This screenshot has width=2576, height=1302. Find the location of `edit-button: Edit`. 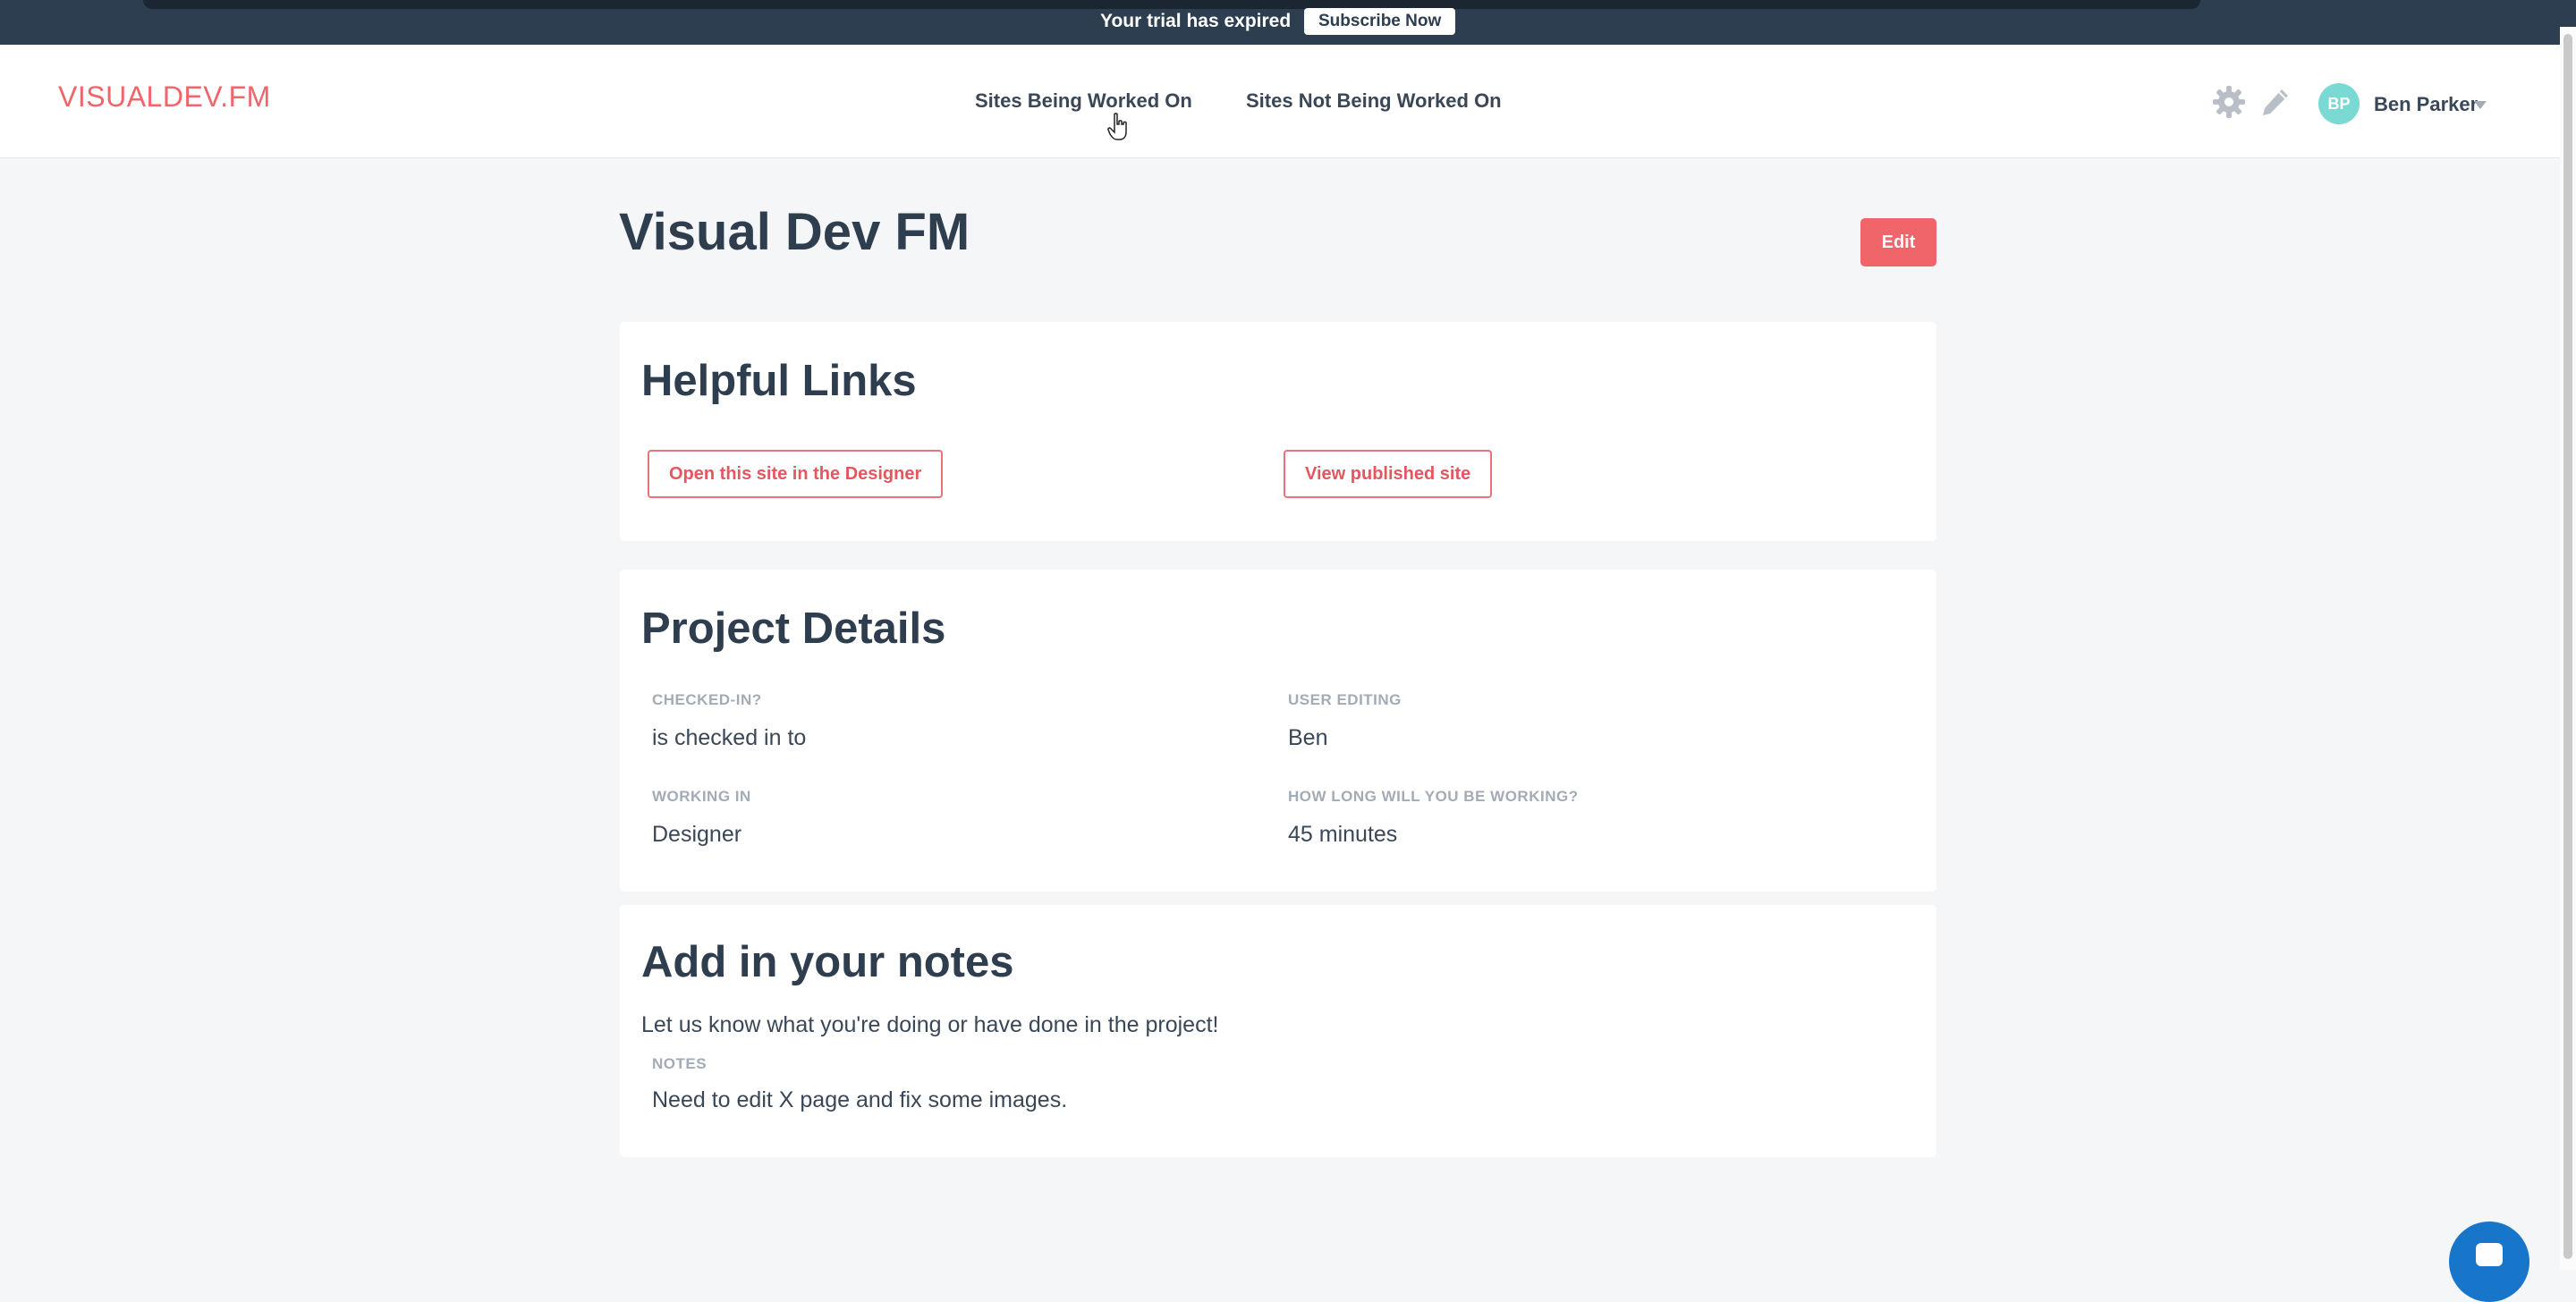

edit-button: Edit is located at coordinates (1898, 242).